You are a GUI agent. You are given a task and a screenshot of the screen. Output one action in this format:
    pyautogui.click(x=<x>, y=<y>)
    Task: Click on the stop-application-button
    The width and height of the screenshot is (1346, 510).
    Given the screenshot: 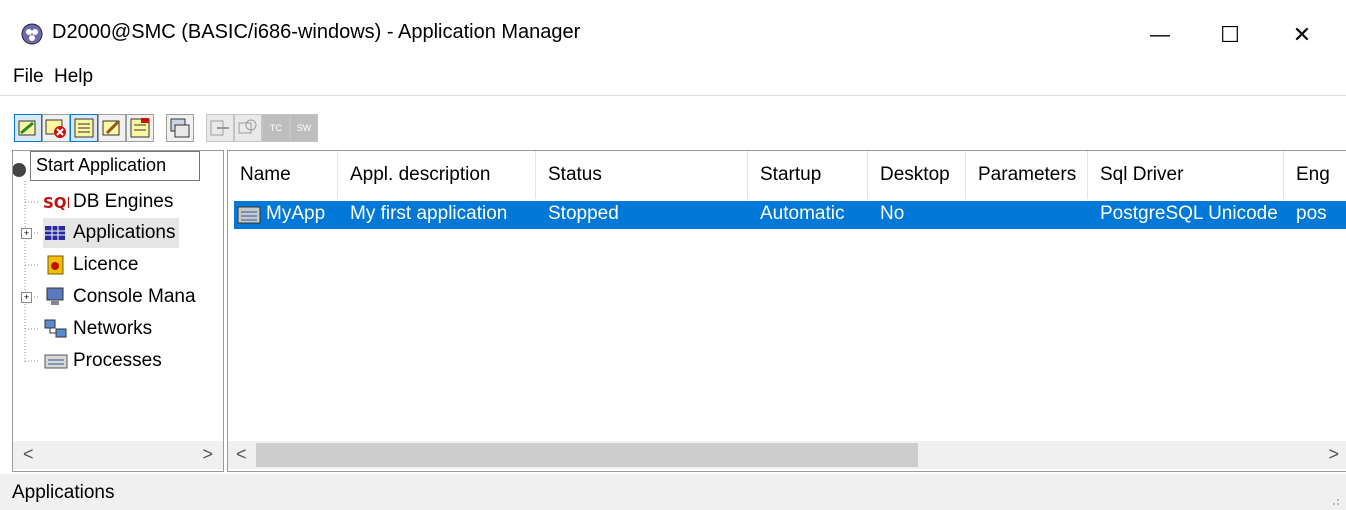 What is the action you would take?
    pyautogui.click(x=56, y=128)
    